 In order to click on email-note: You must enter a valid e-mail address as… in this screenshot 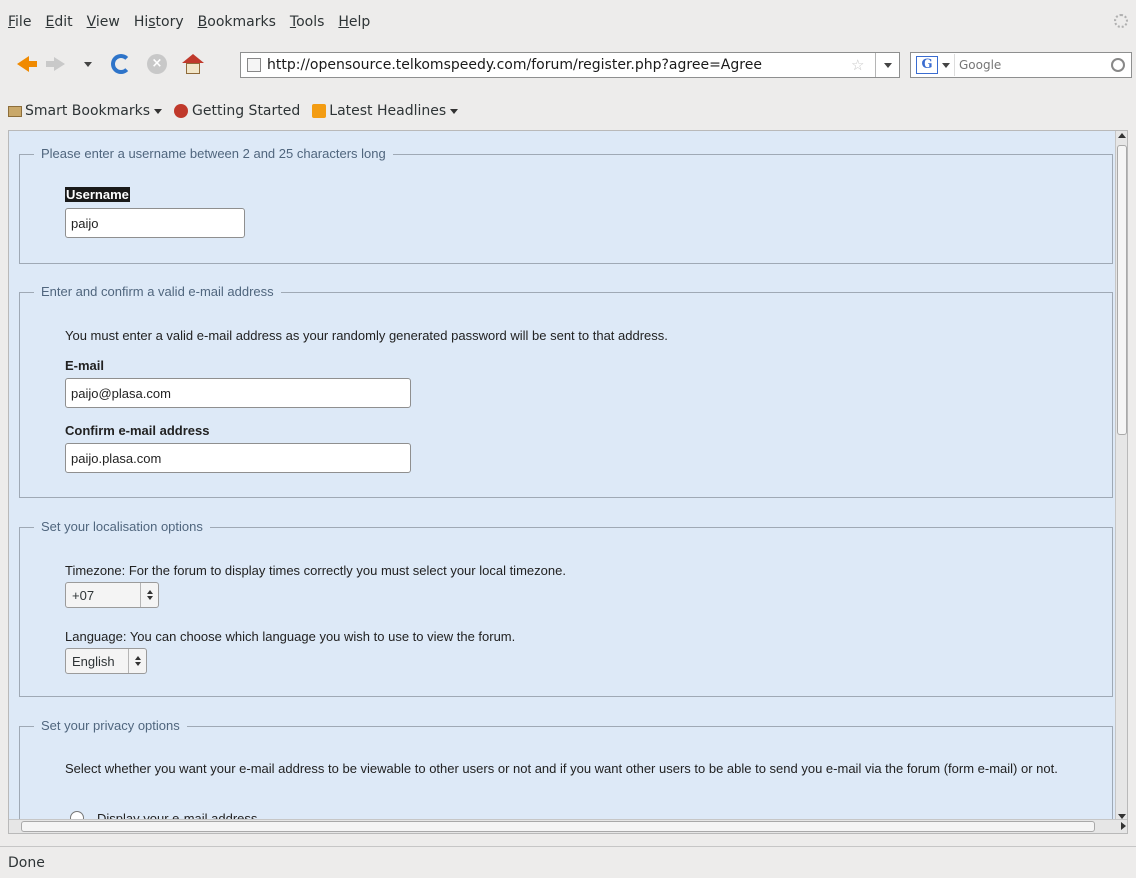, I will do `click(366, 335)`.